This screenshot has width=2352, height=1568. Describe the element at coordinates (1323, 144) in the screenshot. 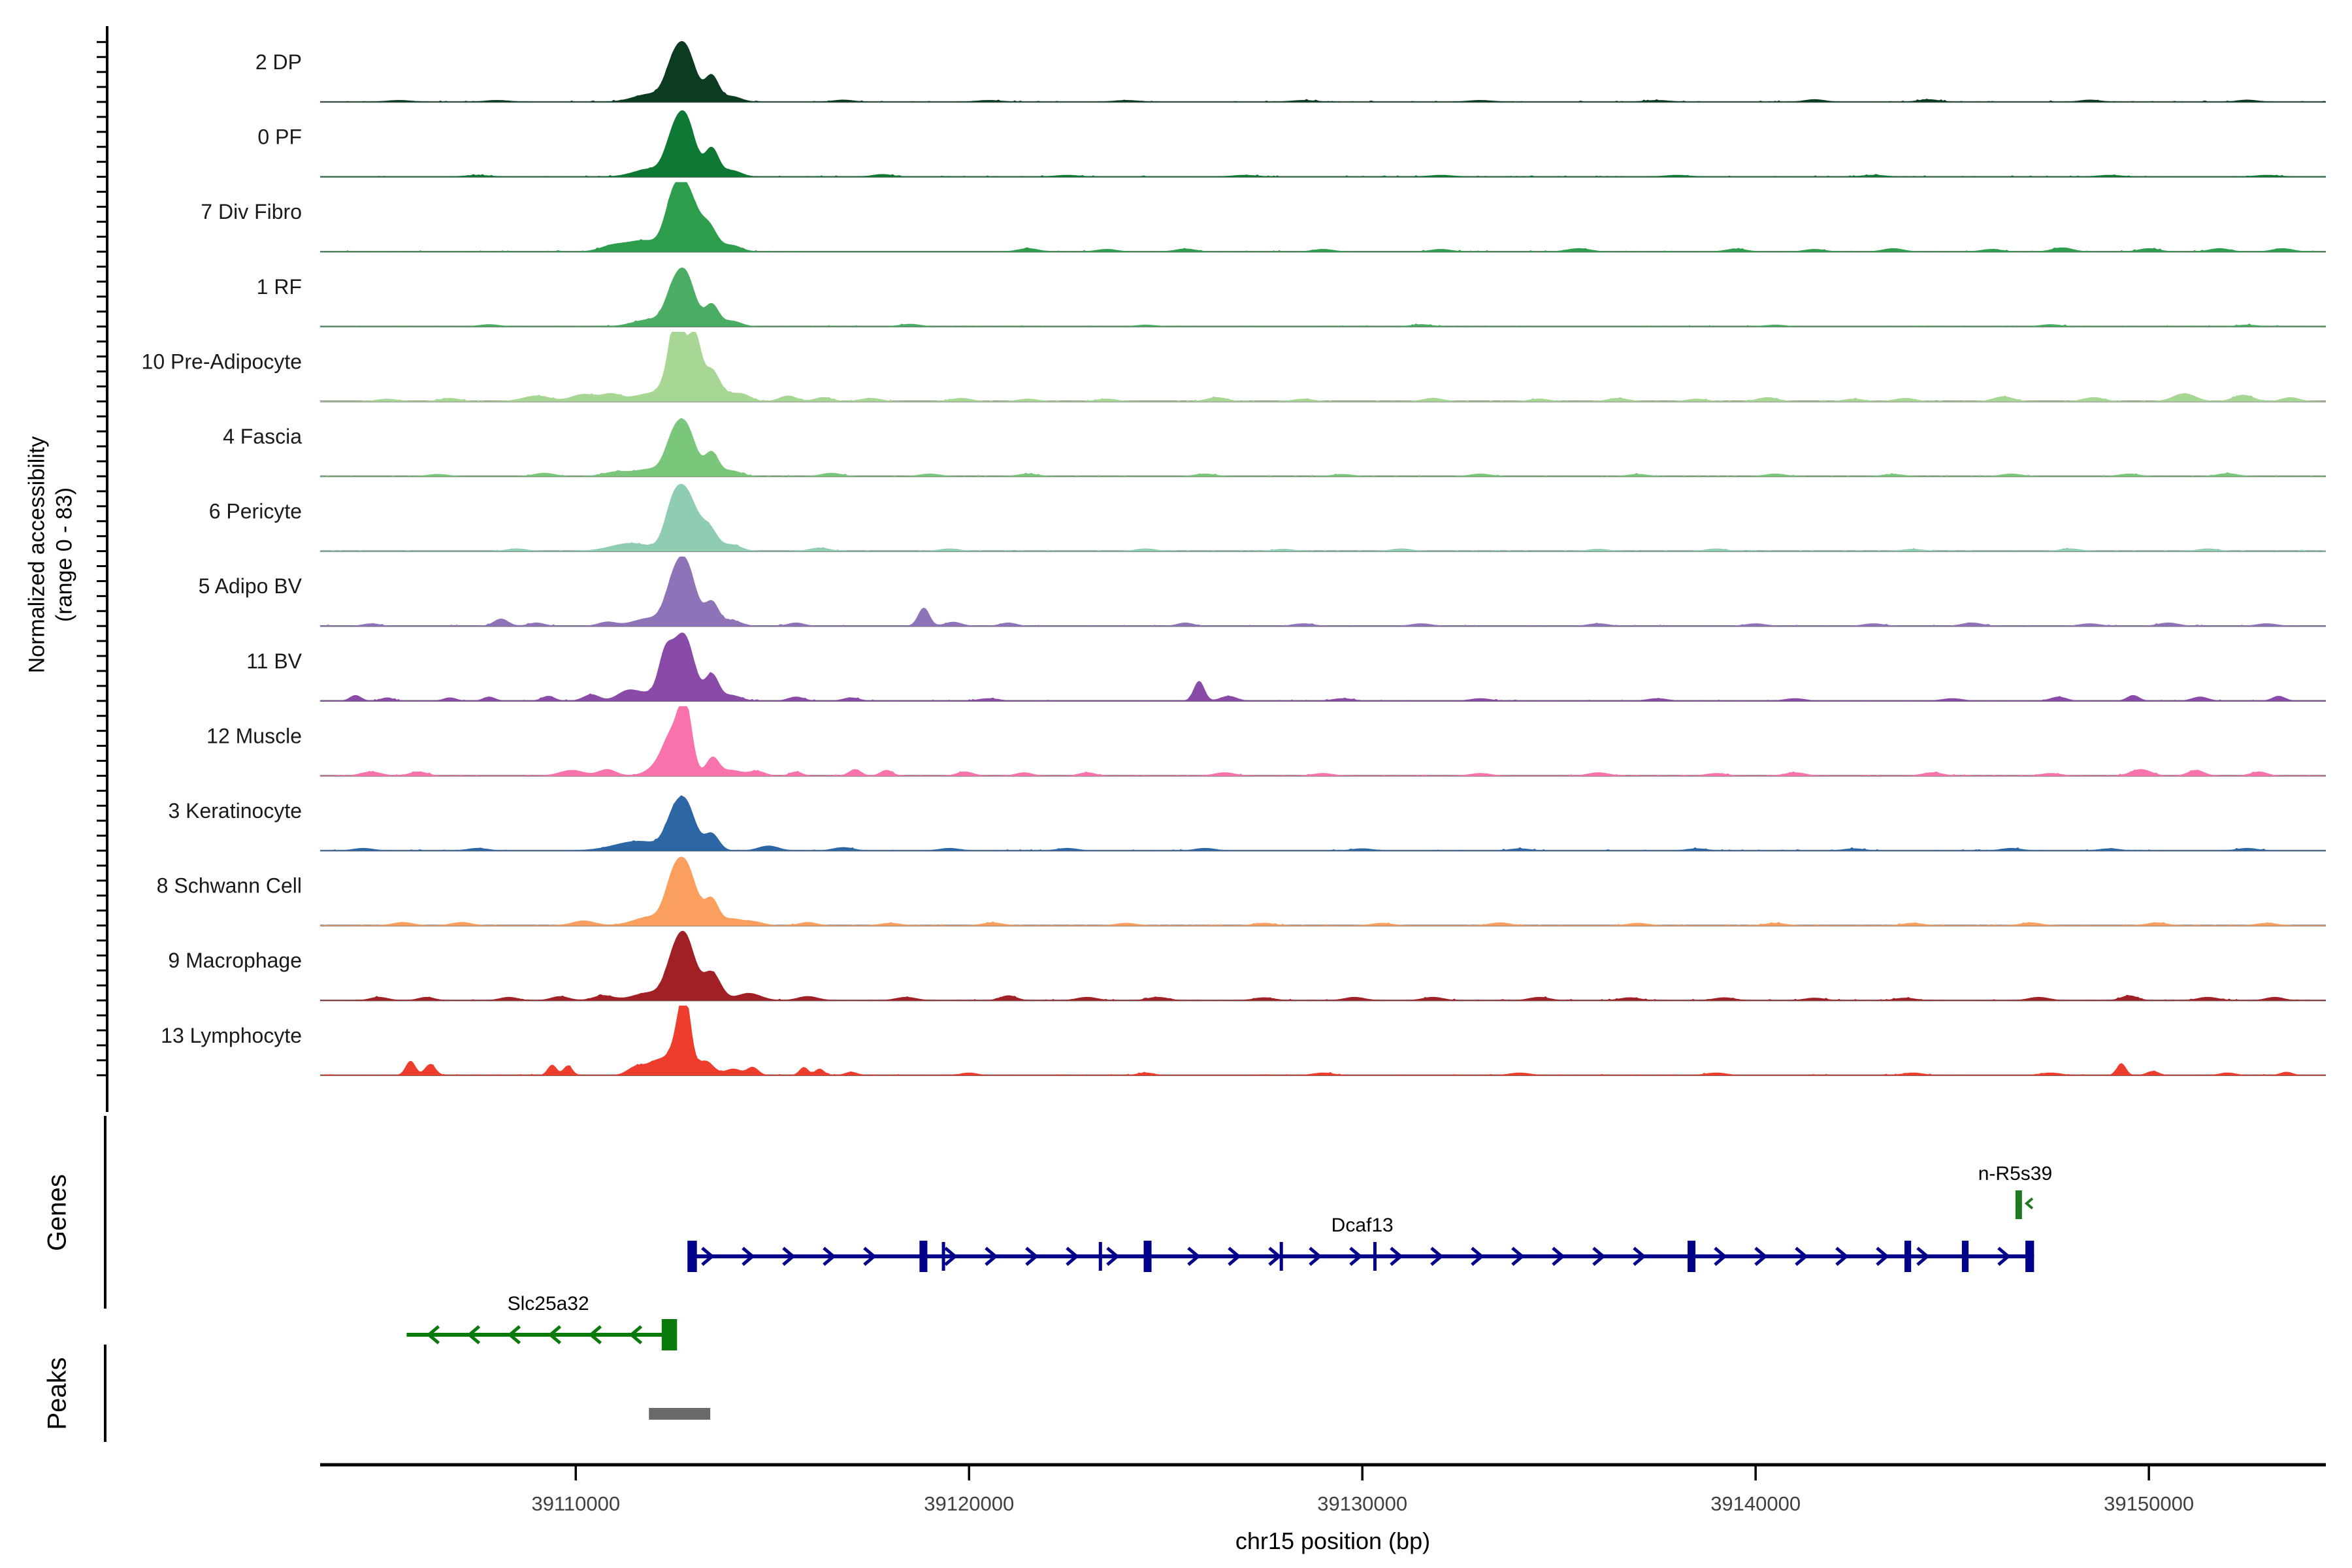

I see `track-profile-0-pf` at that location.